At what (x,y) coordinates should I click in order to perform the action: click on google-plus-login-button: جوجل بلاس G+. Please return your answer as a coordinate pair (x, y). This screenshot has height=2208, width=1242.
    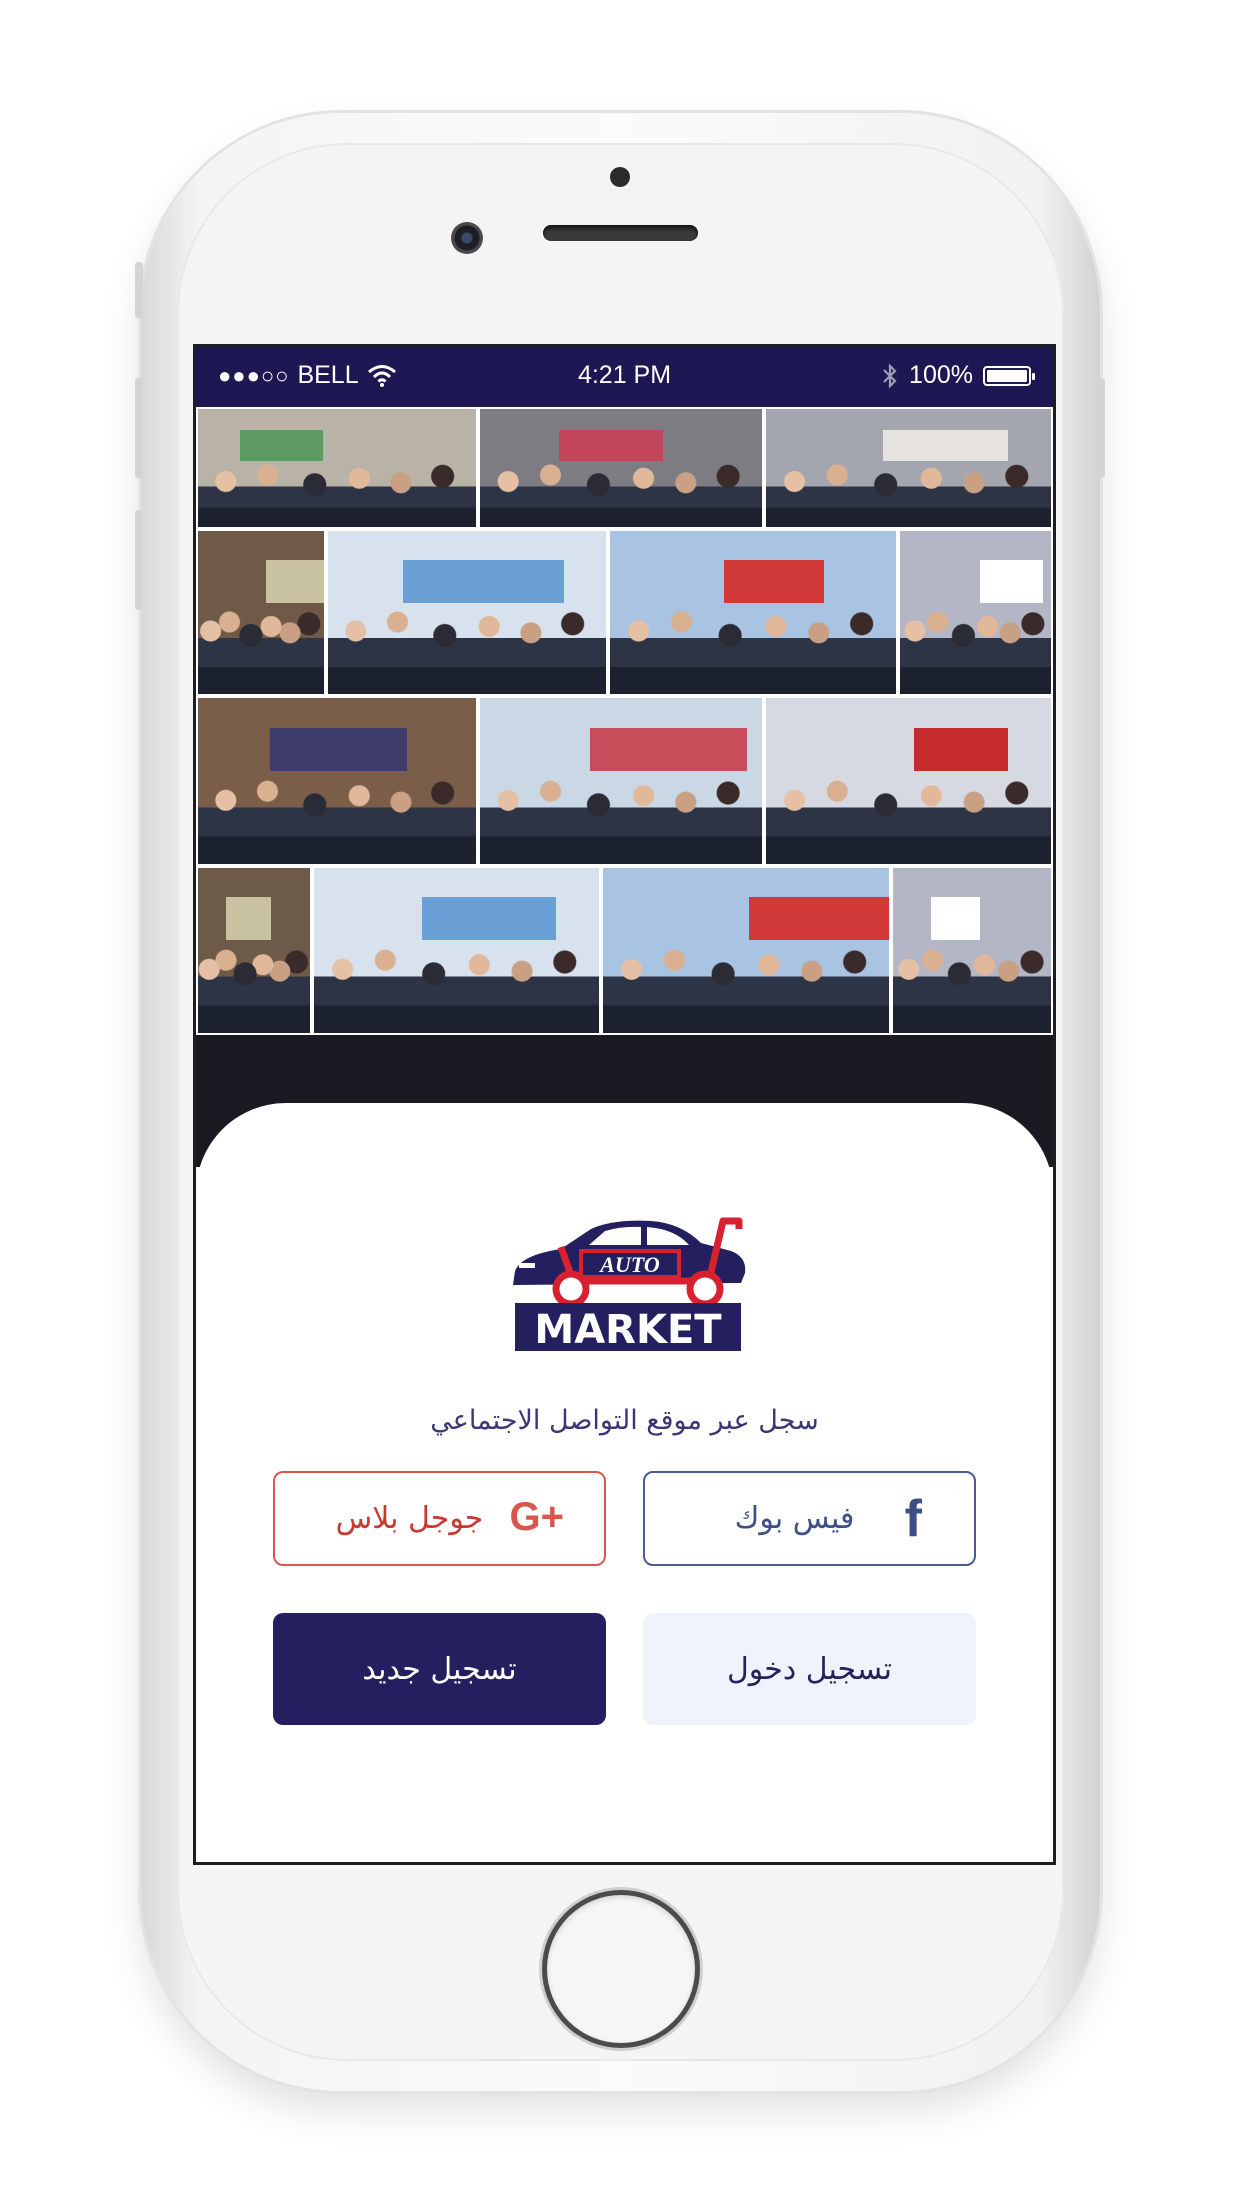
    Looking at the image, I should click on (439, 1518).